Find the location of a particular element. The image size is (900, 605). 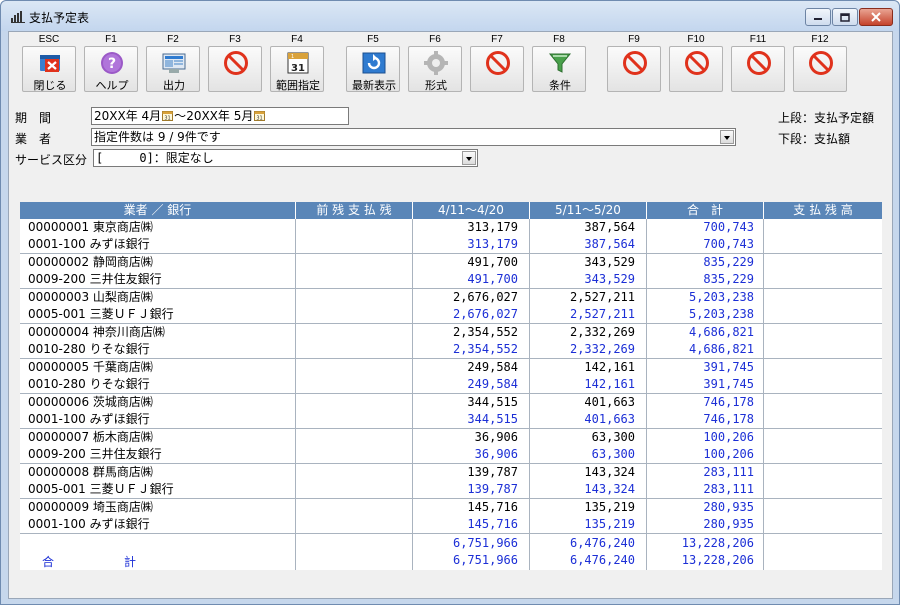

fkey-caption: F3 is located at coordinates (235, 39).